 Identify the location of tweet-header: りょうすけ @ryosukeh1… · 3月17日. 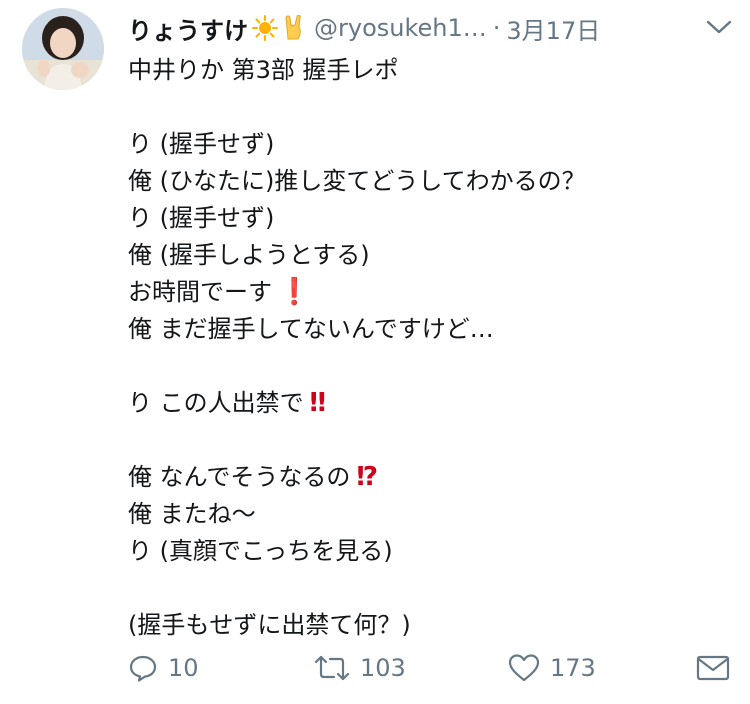
(434, 28).